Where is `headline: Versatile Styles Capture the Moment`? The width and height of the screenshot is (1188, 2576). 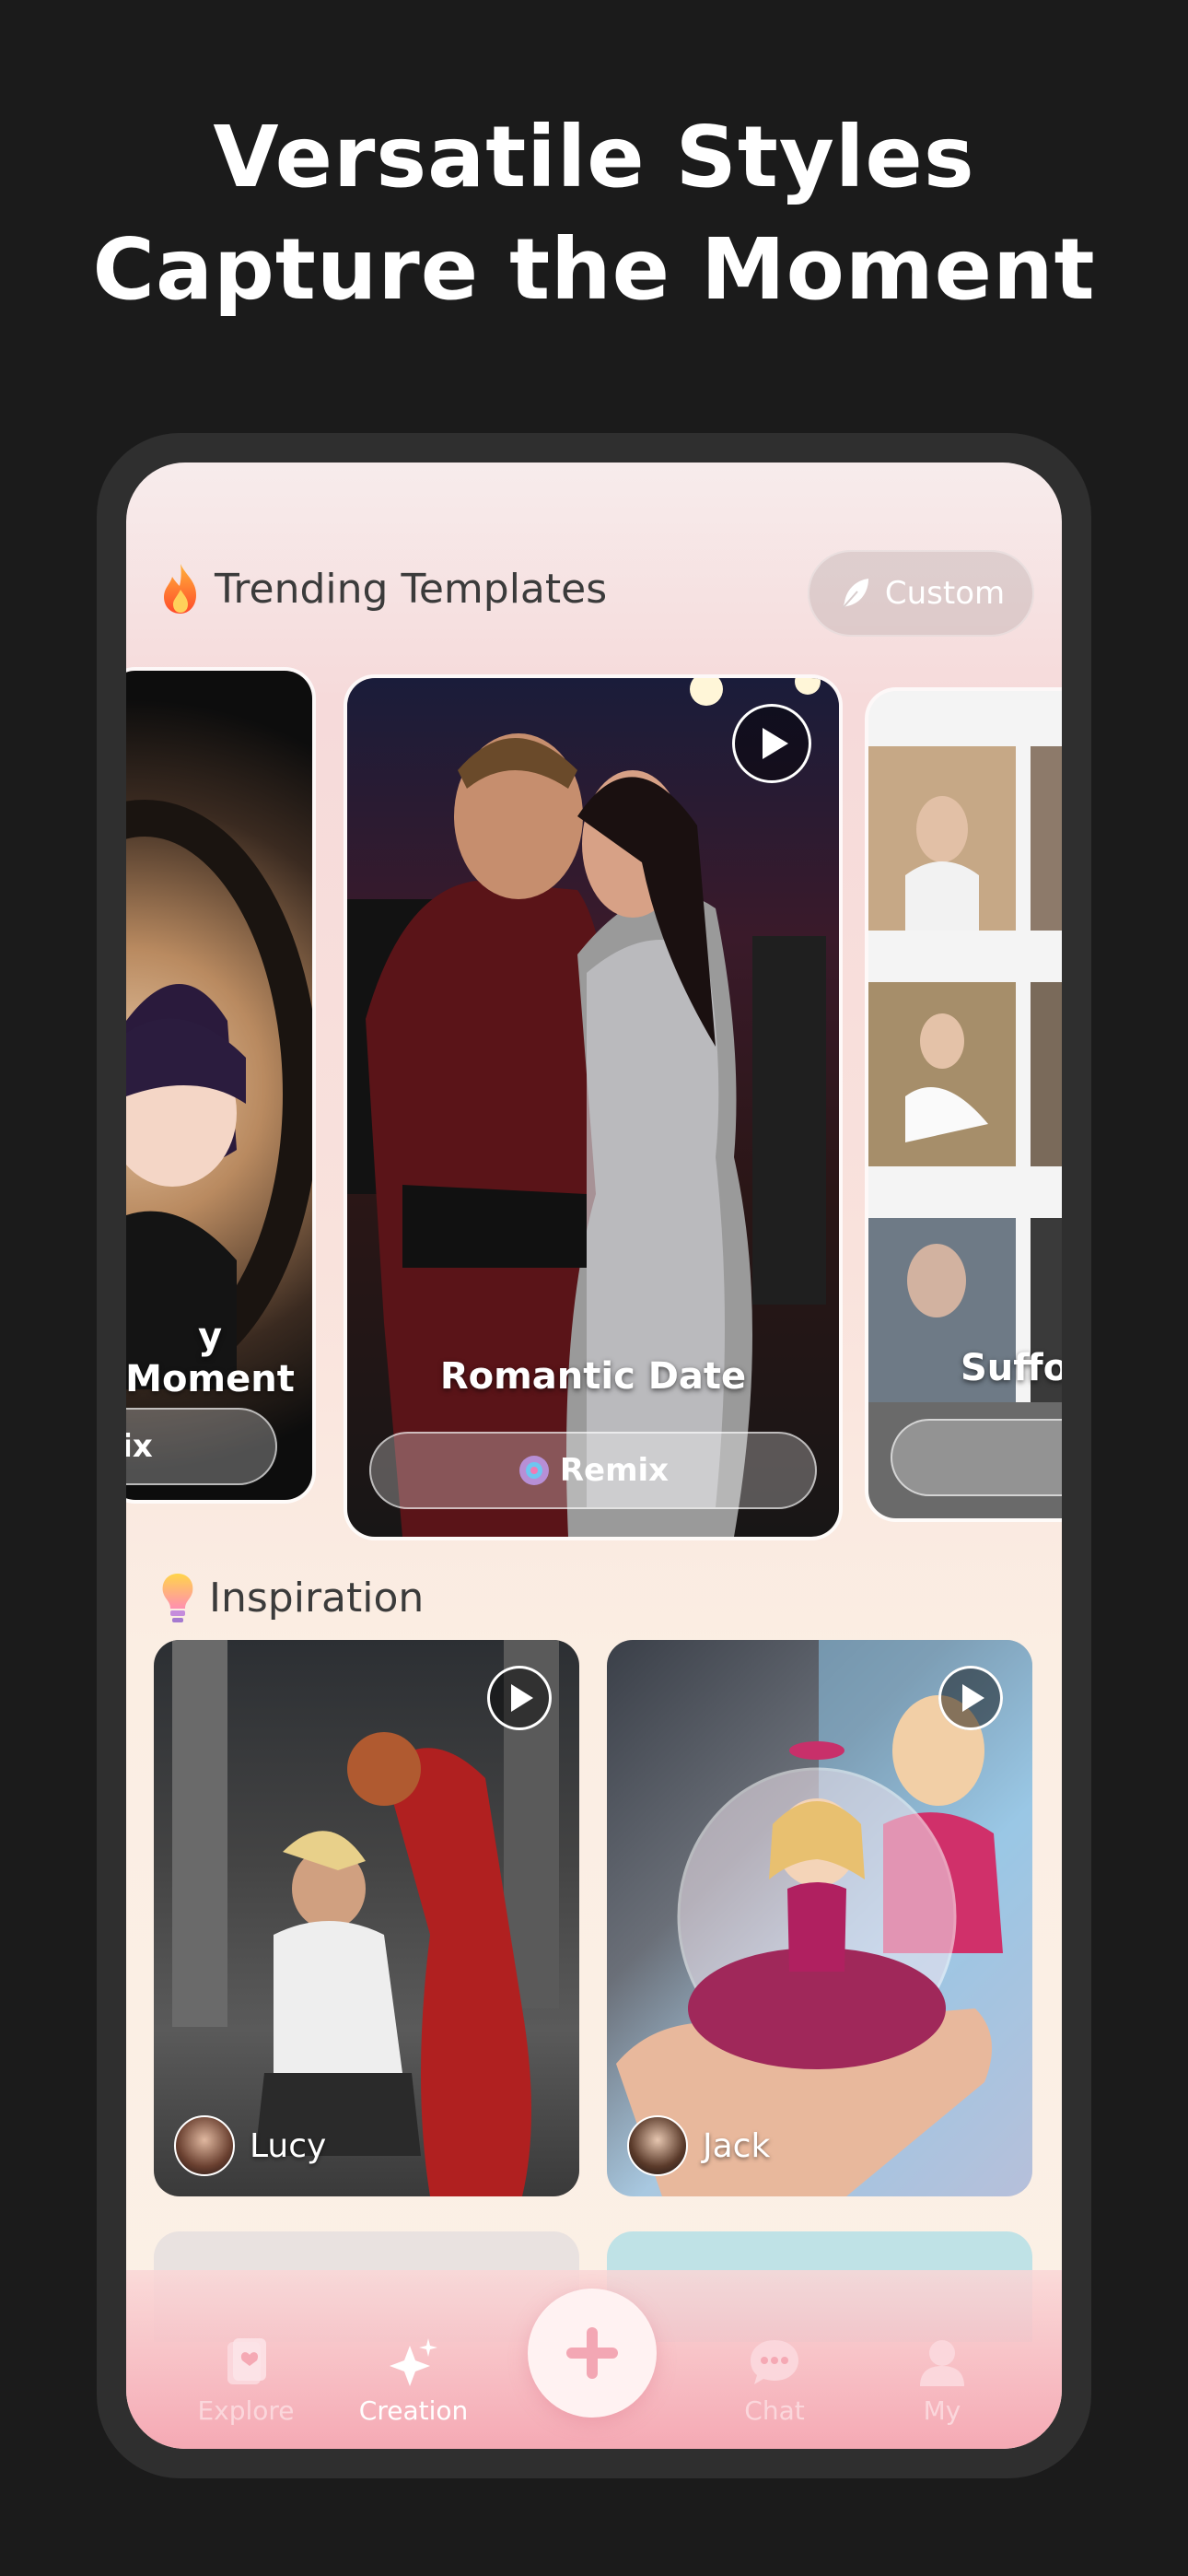
headline: Versatile Styles Capture the Moment is located at coordinates (594, 213).